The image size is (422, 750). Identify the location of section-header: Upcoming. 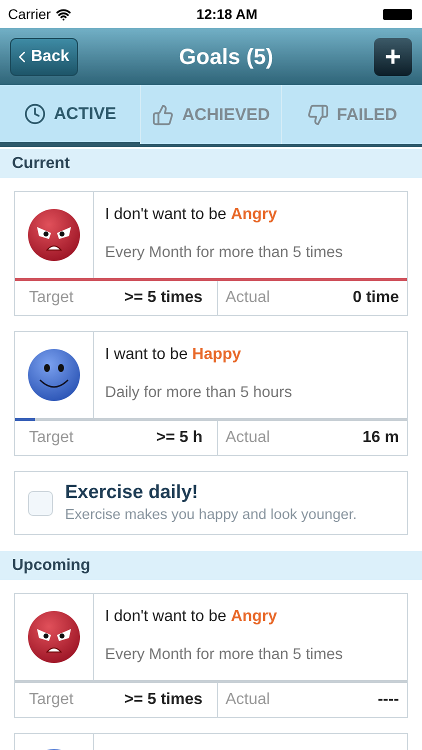
(211, 565).